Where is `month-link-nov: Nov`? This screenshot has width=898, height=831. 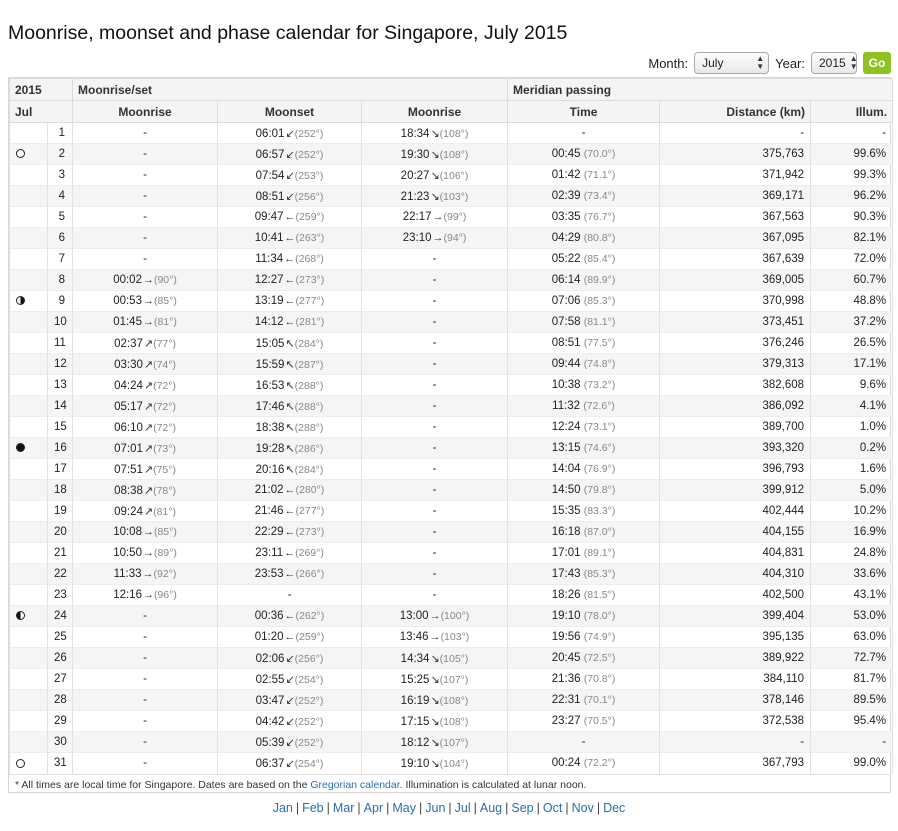
month-link-nov: Nov is located at coordinates (583, 808).